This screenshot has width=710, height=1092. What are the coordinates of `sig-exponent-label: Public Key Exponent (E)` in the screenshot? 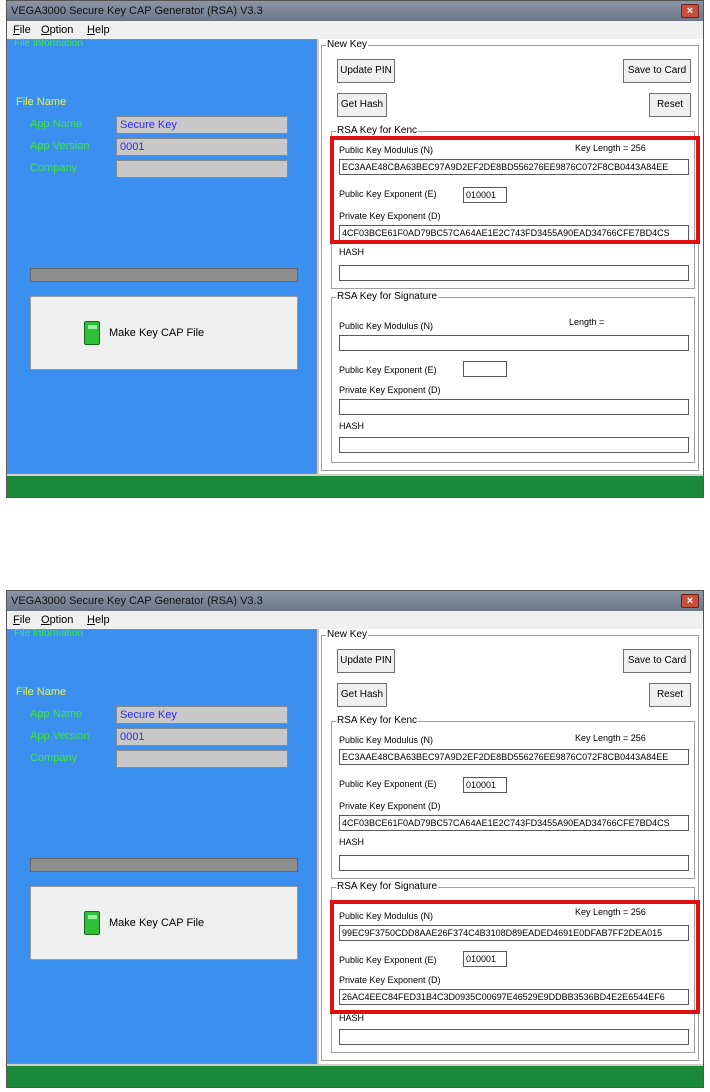 It's located at (388, 370).